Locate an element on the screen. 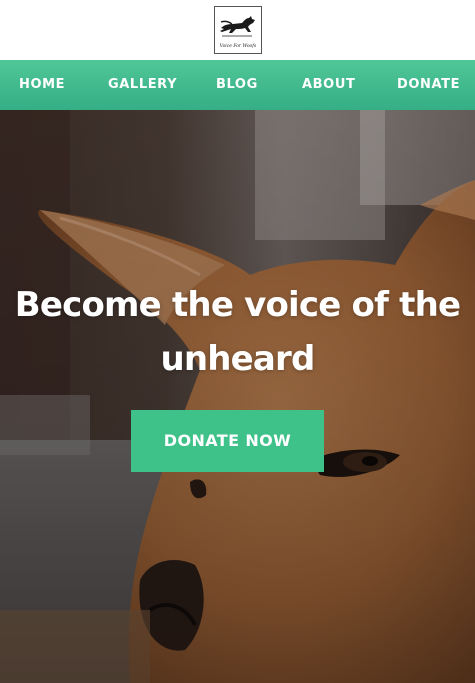 This screenshot has height=683, width=475. site-logo: Voice For Woofs is located at coordinates (238, 30).